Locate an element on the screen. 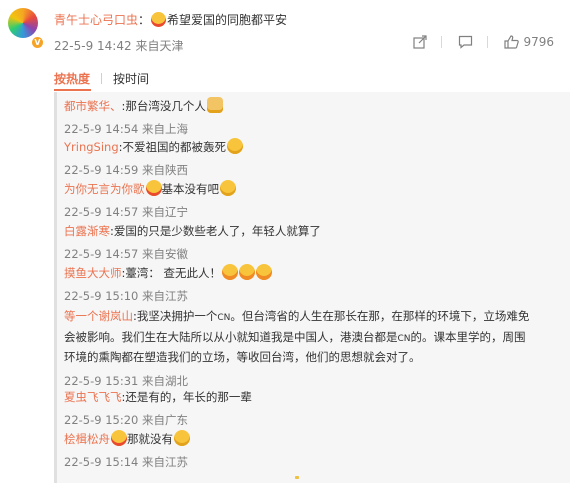 This screenshot has height=483, width=570. laugh-emoji-icon is located at coordinates (182, 438).